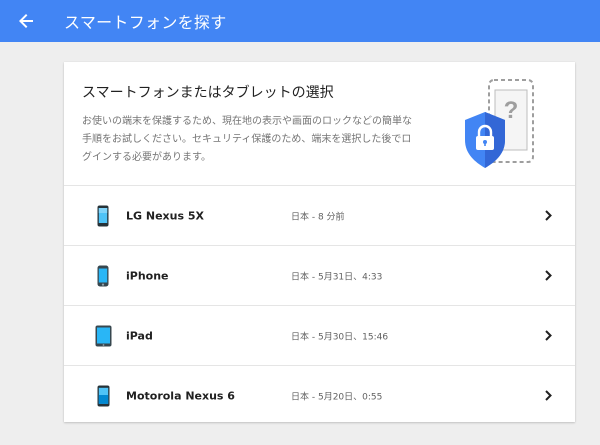 The image size is (600, 445). I want to click on device-name: iPhone, so click(147, 275).